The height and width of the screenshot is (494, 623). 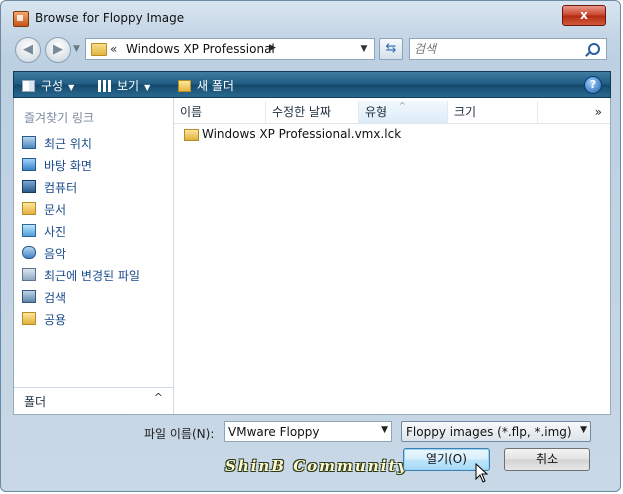 I want to click on favorite-links-header: 즐겨찾기 링크, so click(x=59, y=118).